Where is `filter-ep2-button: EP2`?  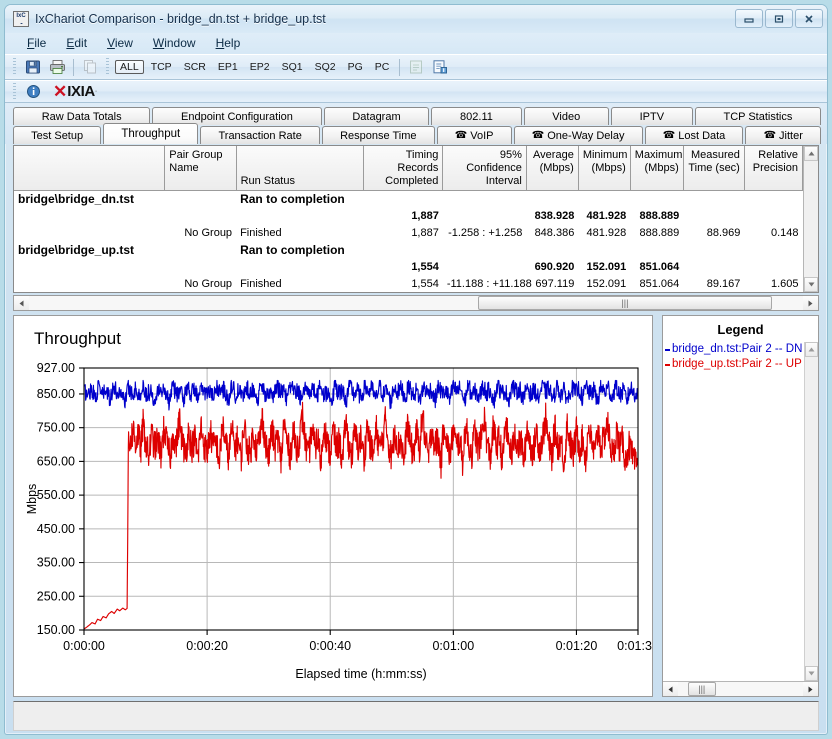
filter-ep2-button: EP2 is located at coordinates (260, 67).